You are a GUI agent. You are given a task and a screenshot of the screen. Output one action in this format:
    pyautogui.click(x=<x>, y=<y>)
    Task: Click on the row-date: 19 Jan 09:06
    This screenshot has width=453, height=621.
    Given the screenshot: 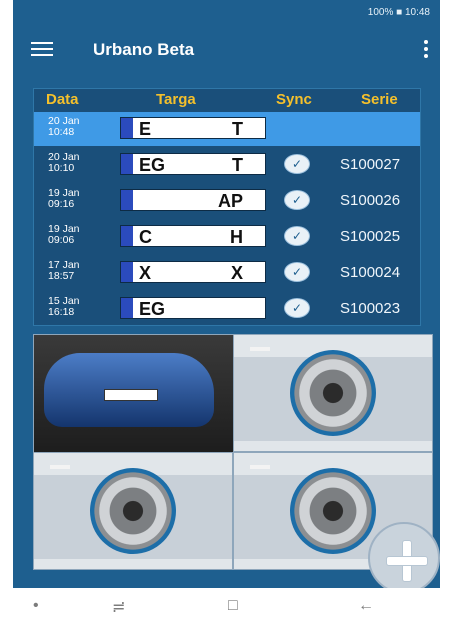 What is the action you would take?
    pyautogui.click(x=64, y=234)
    